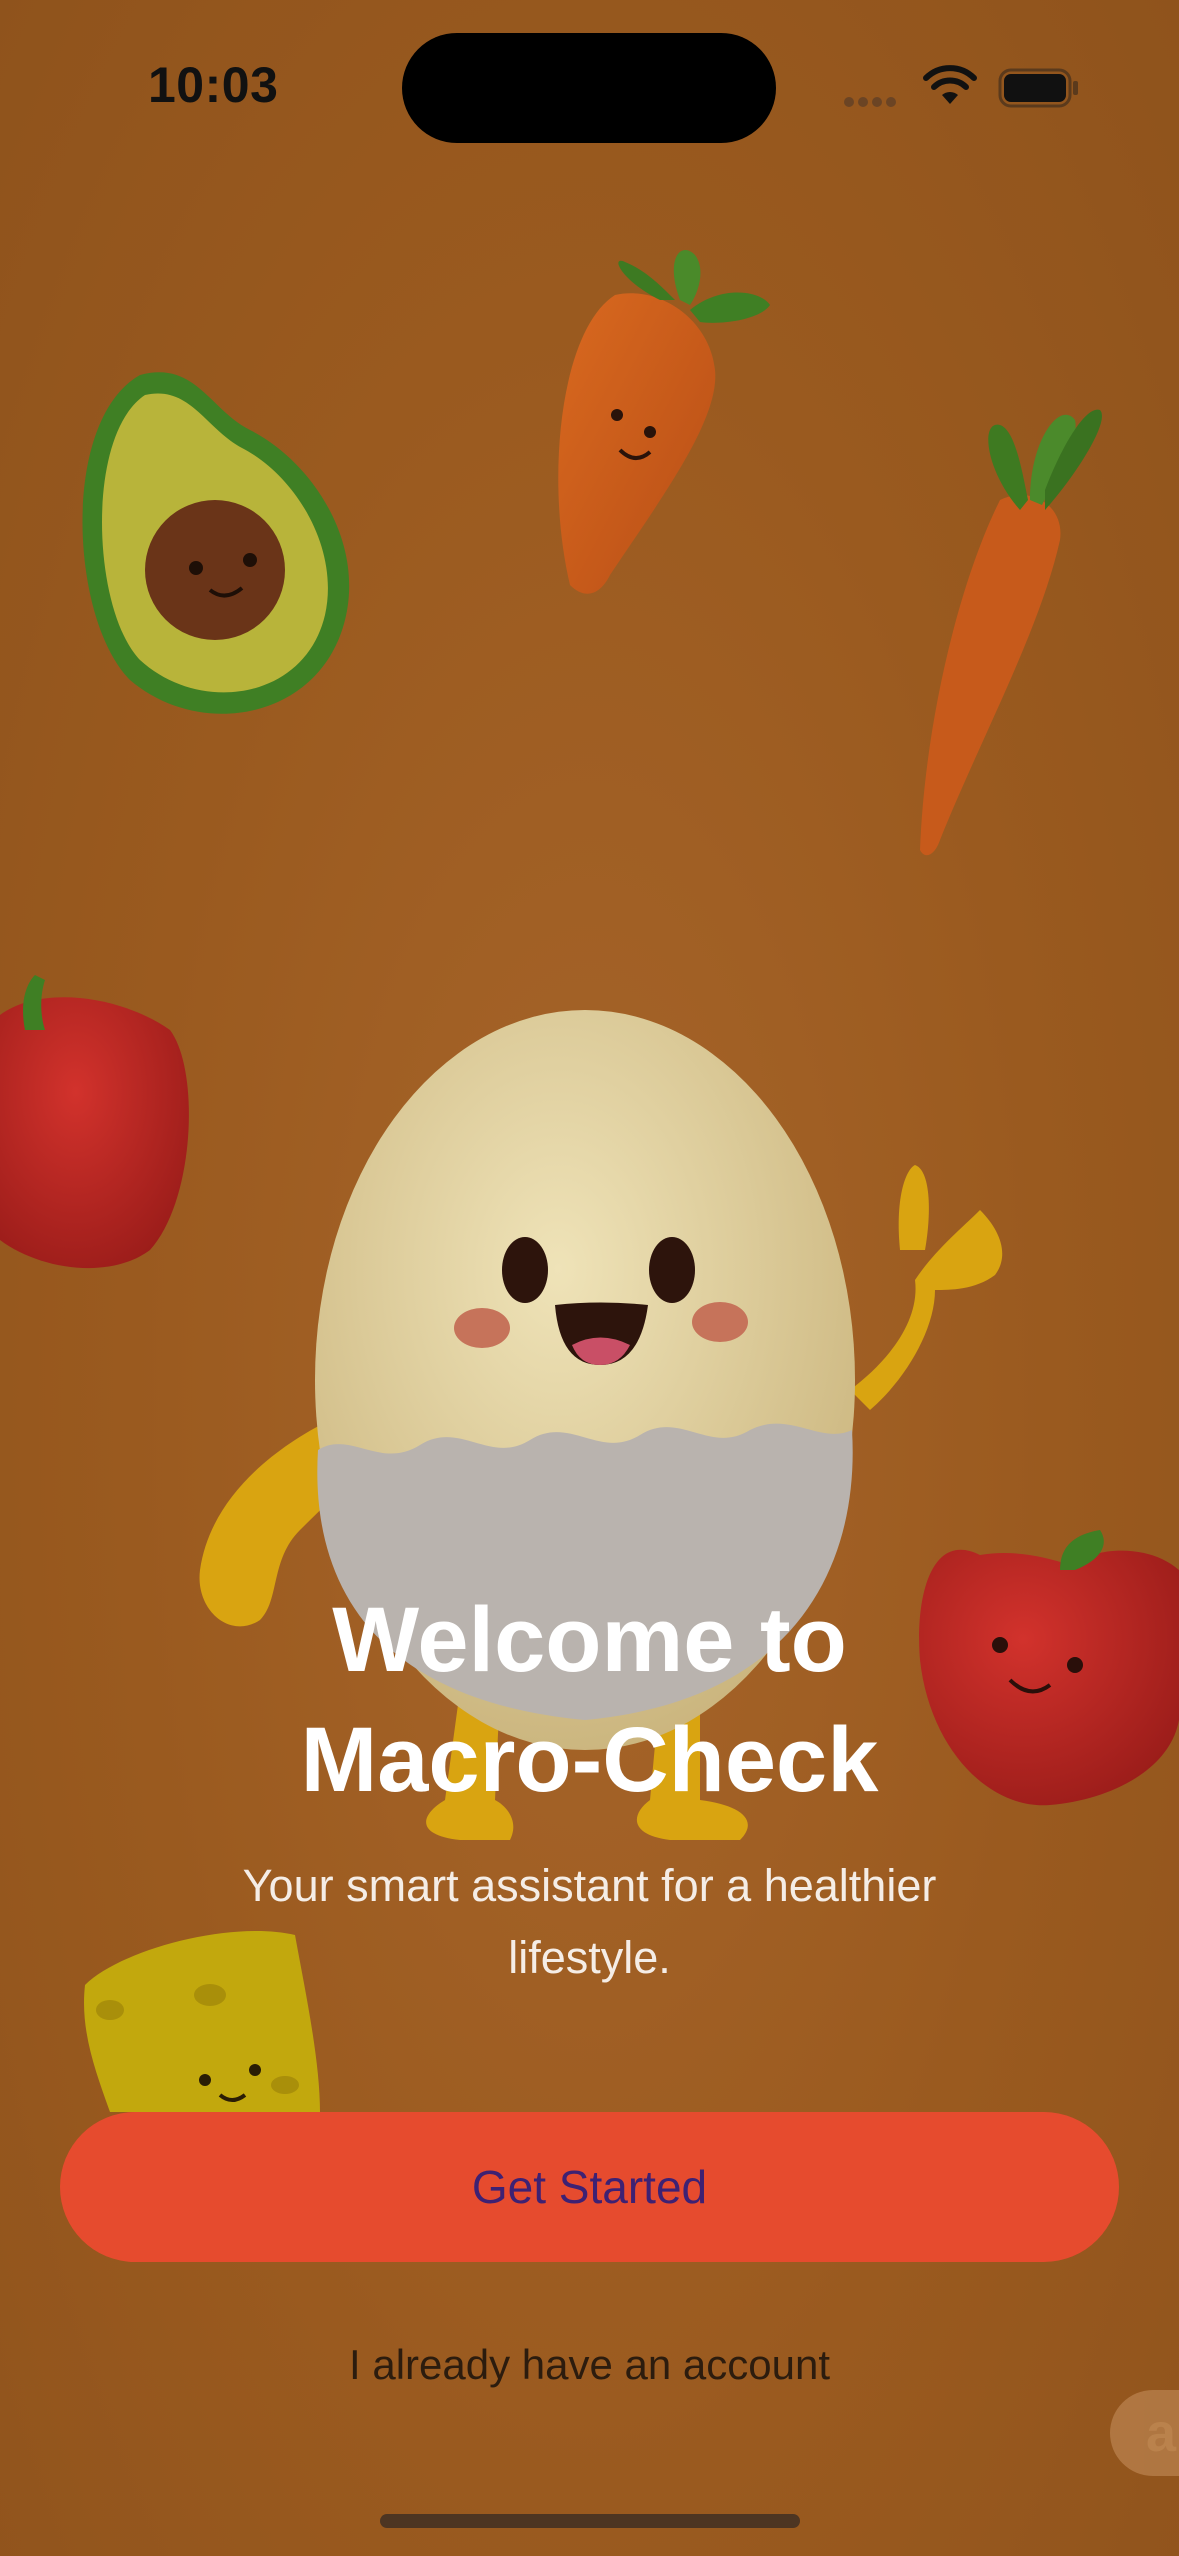 The width and height of the screenshot is (1179, 2556). I want to click on dynamic-island, so click(589, 88).